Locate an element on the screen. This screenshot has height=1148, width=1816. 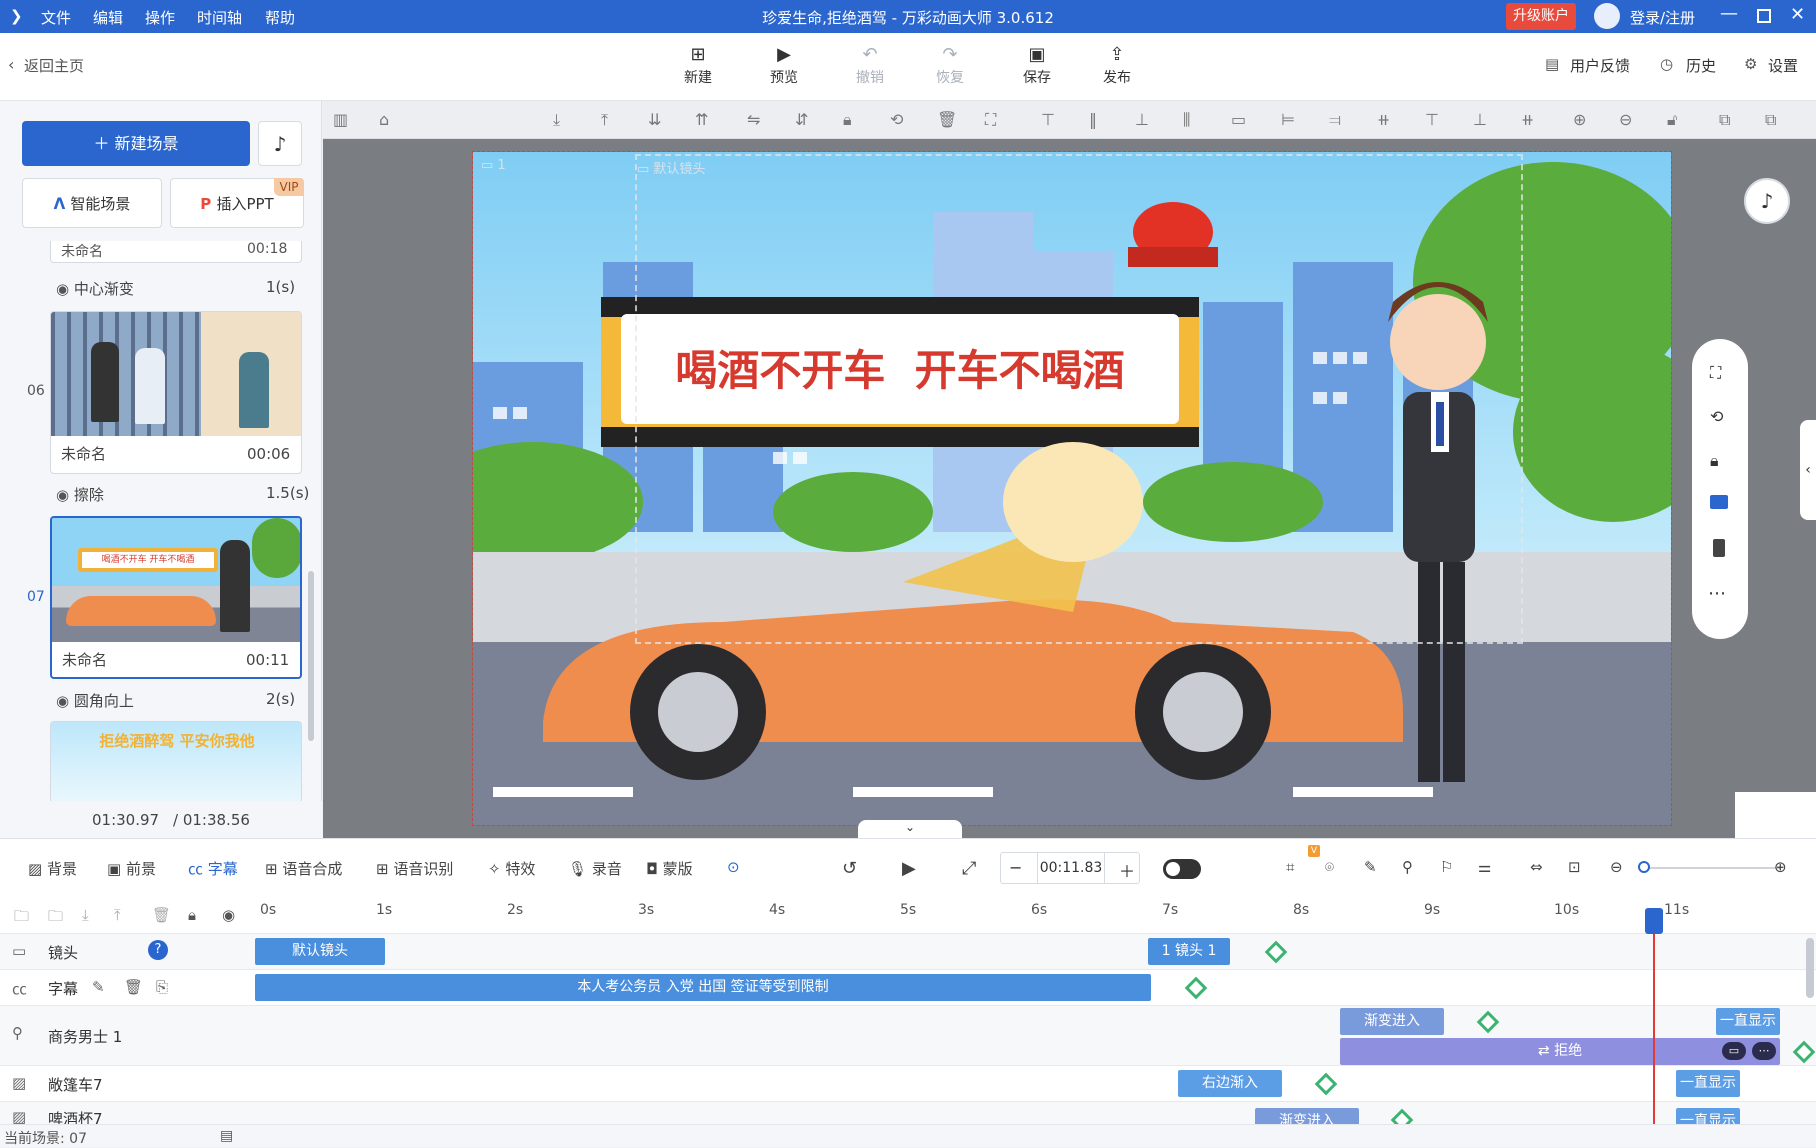
menu-edit: 编辑 is located at coordinates (108, 17).